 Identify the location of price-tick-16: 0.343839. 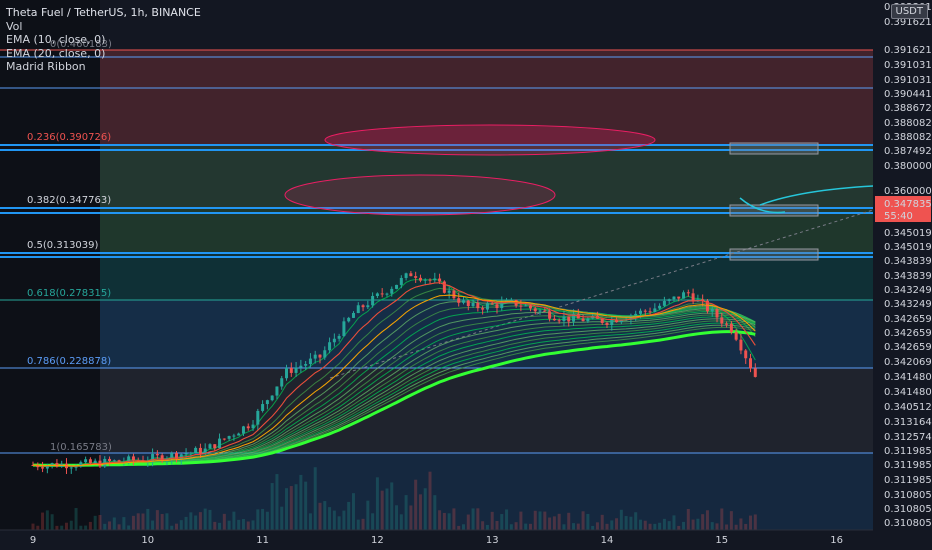
(908, 276).